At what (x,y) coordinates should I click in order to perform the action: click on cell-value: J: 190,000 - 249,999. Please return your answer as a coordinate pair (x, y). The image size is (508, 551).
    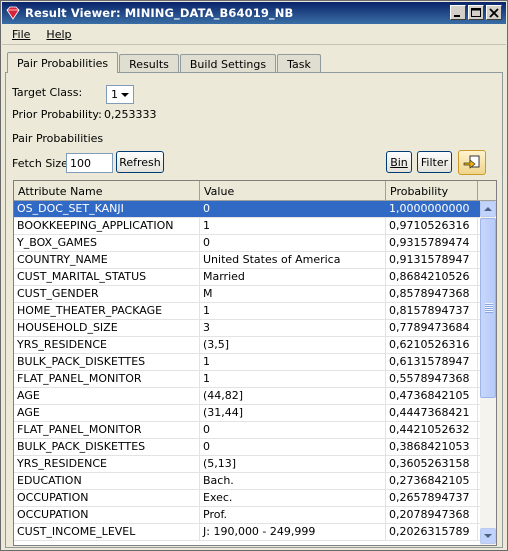
    Looking at the image, I should click on (293, 532).